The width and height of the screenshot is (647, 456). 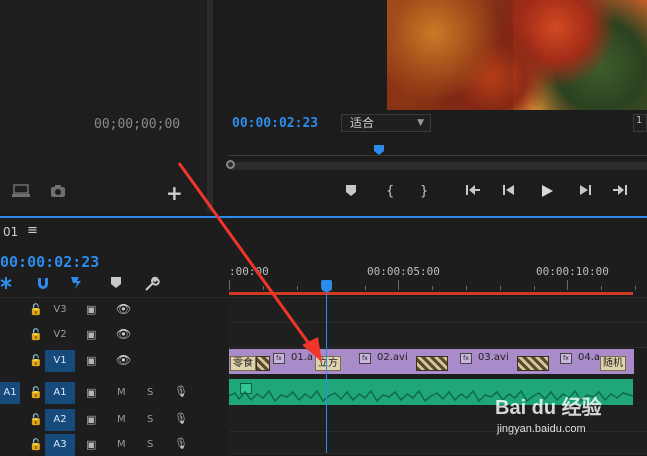 What do you see at coordinates (249, 262) in the screenshot?
I see `annotation-arrow` at bounding box center [249, 262].